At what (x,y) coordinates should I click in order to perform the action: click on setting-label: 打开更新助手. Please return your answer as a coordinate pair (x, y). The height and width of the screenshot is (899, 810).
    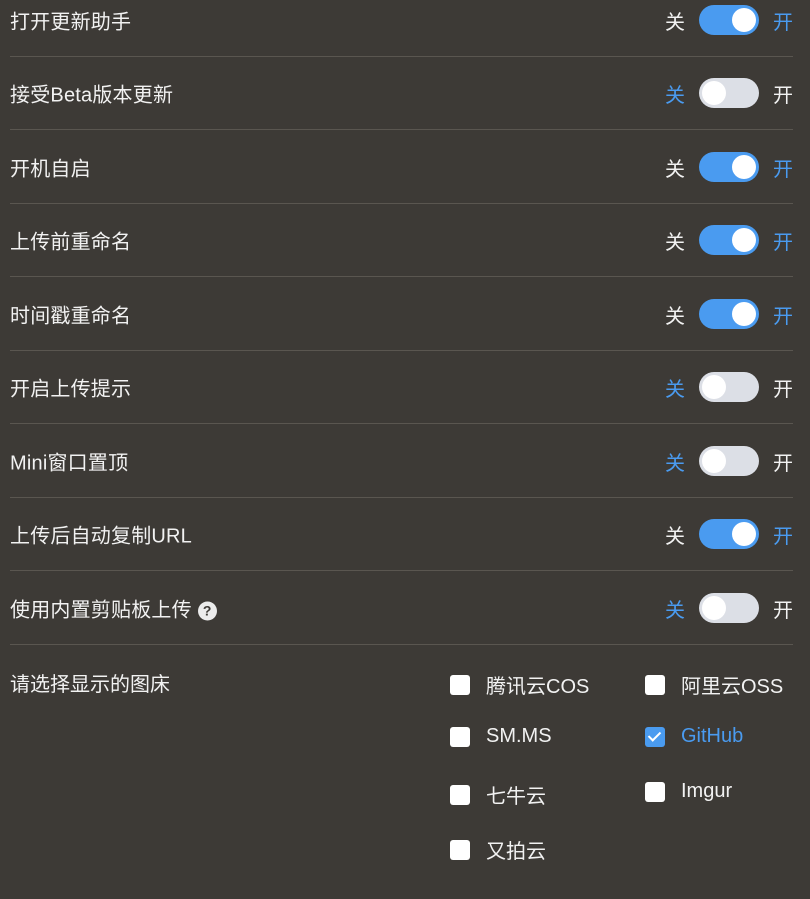
    Looking at the image, I should click on (71, 22).